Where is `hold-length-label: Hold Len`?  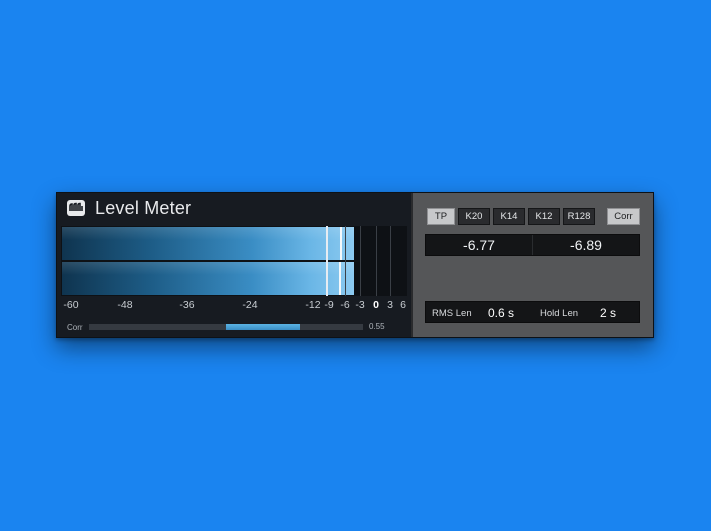 hold-length-label: Hold Len is located at coordinates (559, 313).